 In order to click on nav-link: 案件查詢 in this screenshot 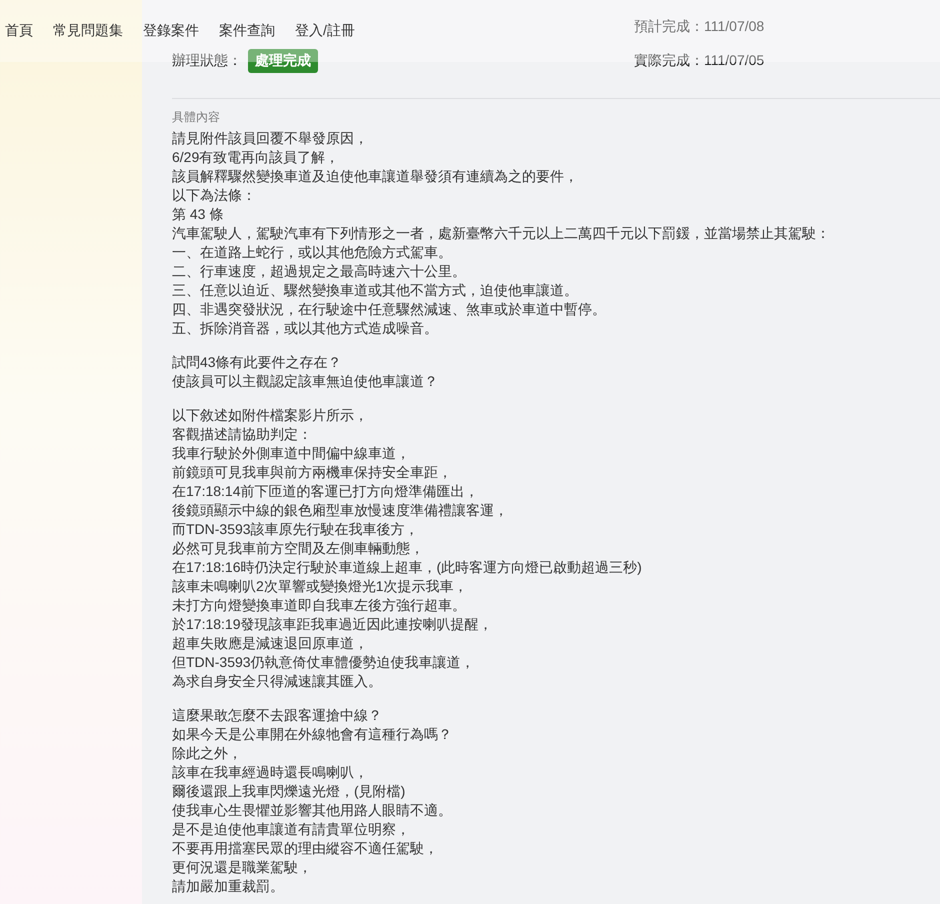, I will do `click(247, 31)`.